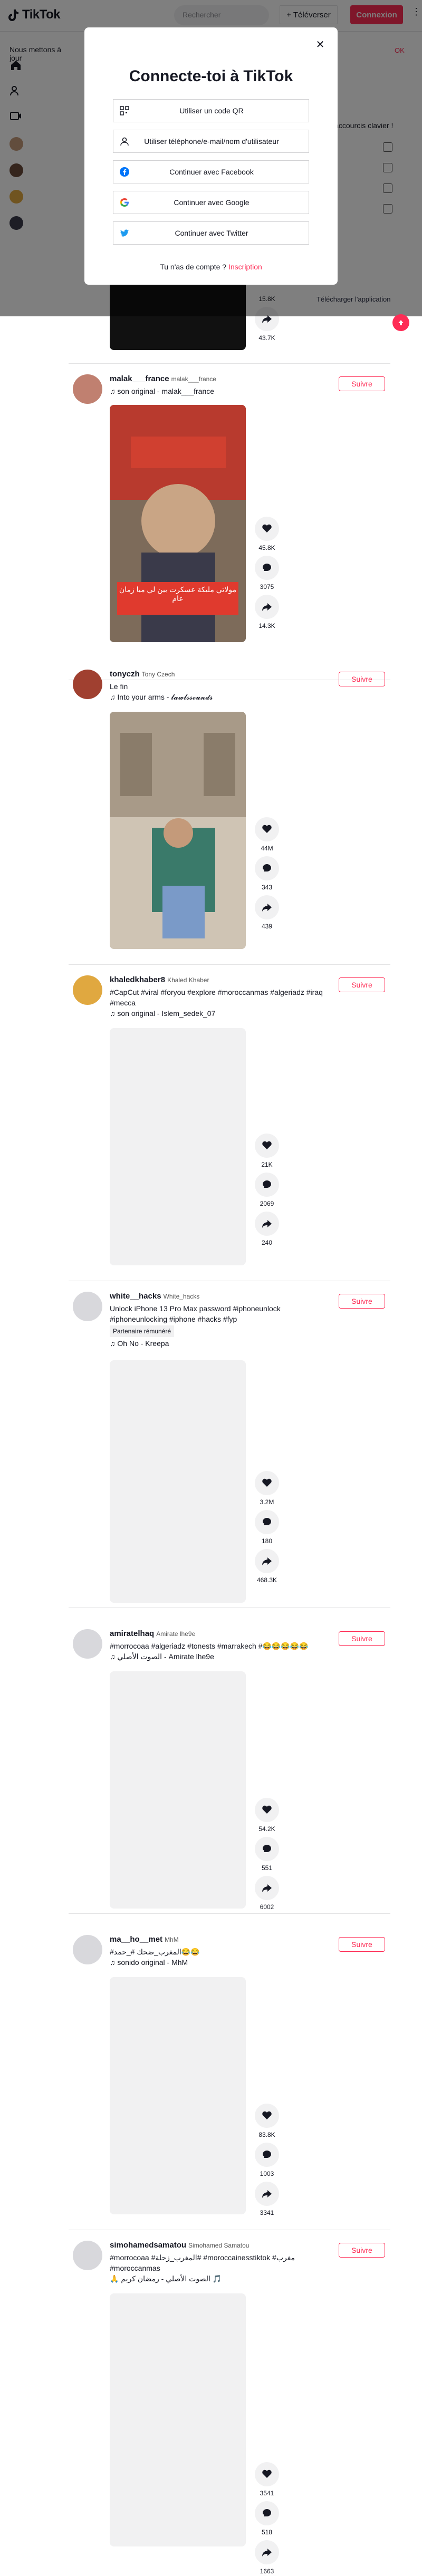 This screenshot has width=422, height=2576. I want to click on post-username: amiratelhaq Amirate lhe9e, so click(152, 1633).